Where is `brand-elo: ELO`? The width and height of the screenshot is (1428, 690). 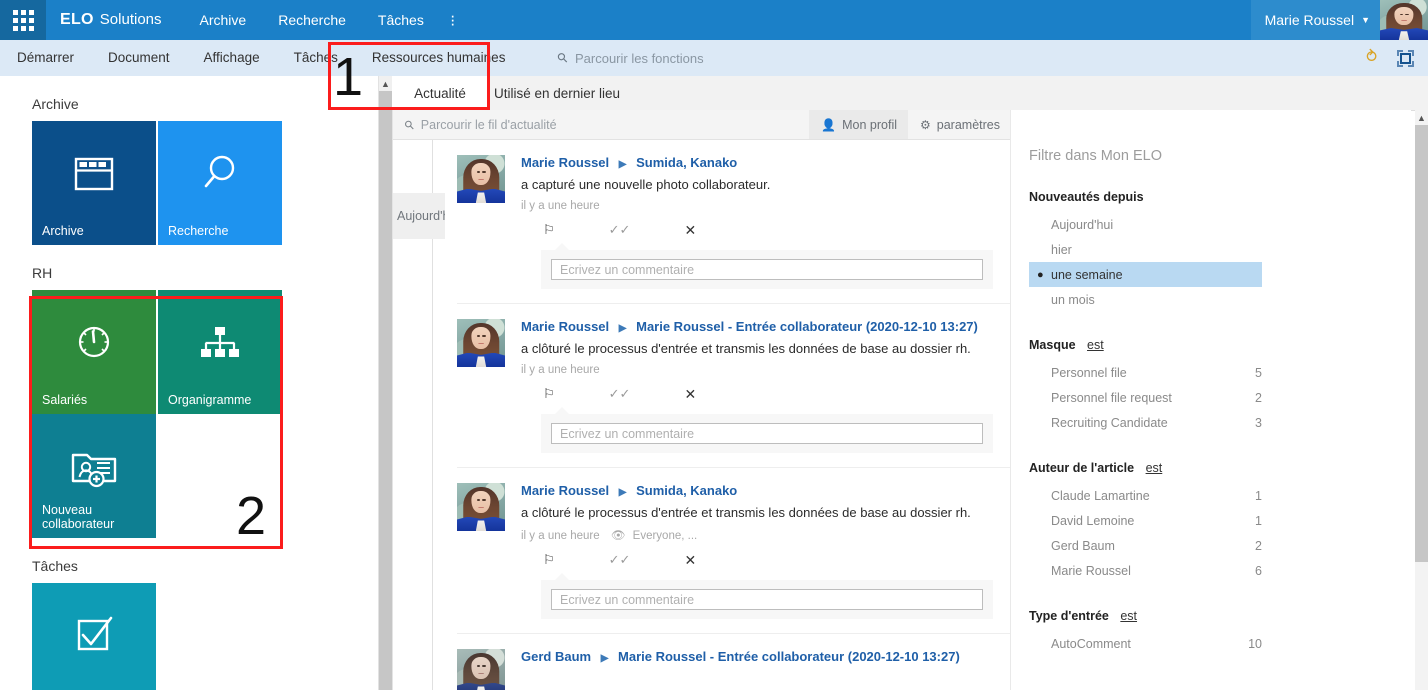 brand-elo: ELO is located at coordinates (77, 19).